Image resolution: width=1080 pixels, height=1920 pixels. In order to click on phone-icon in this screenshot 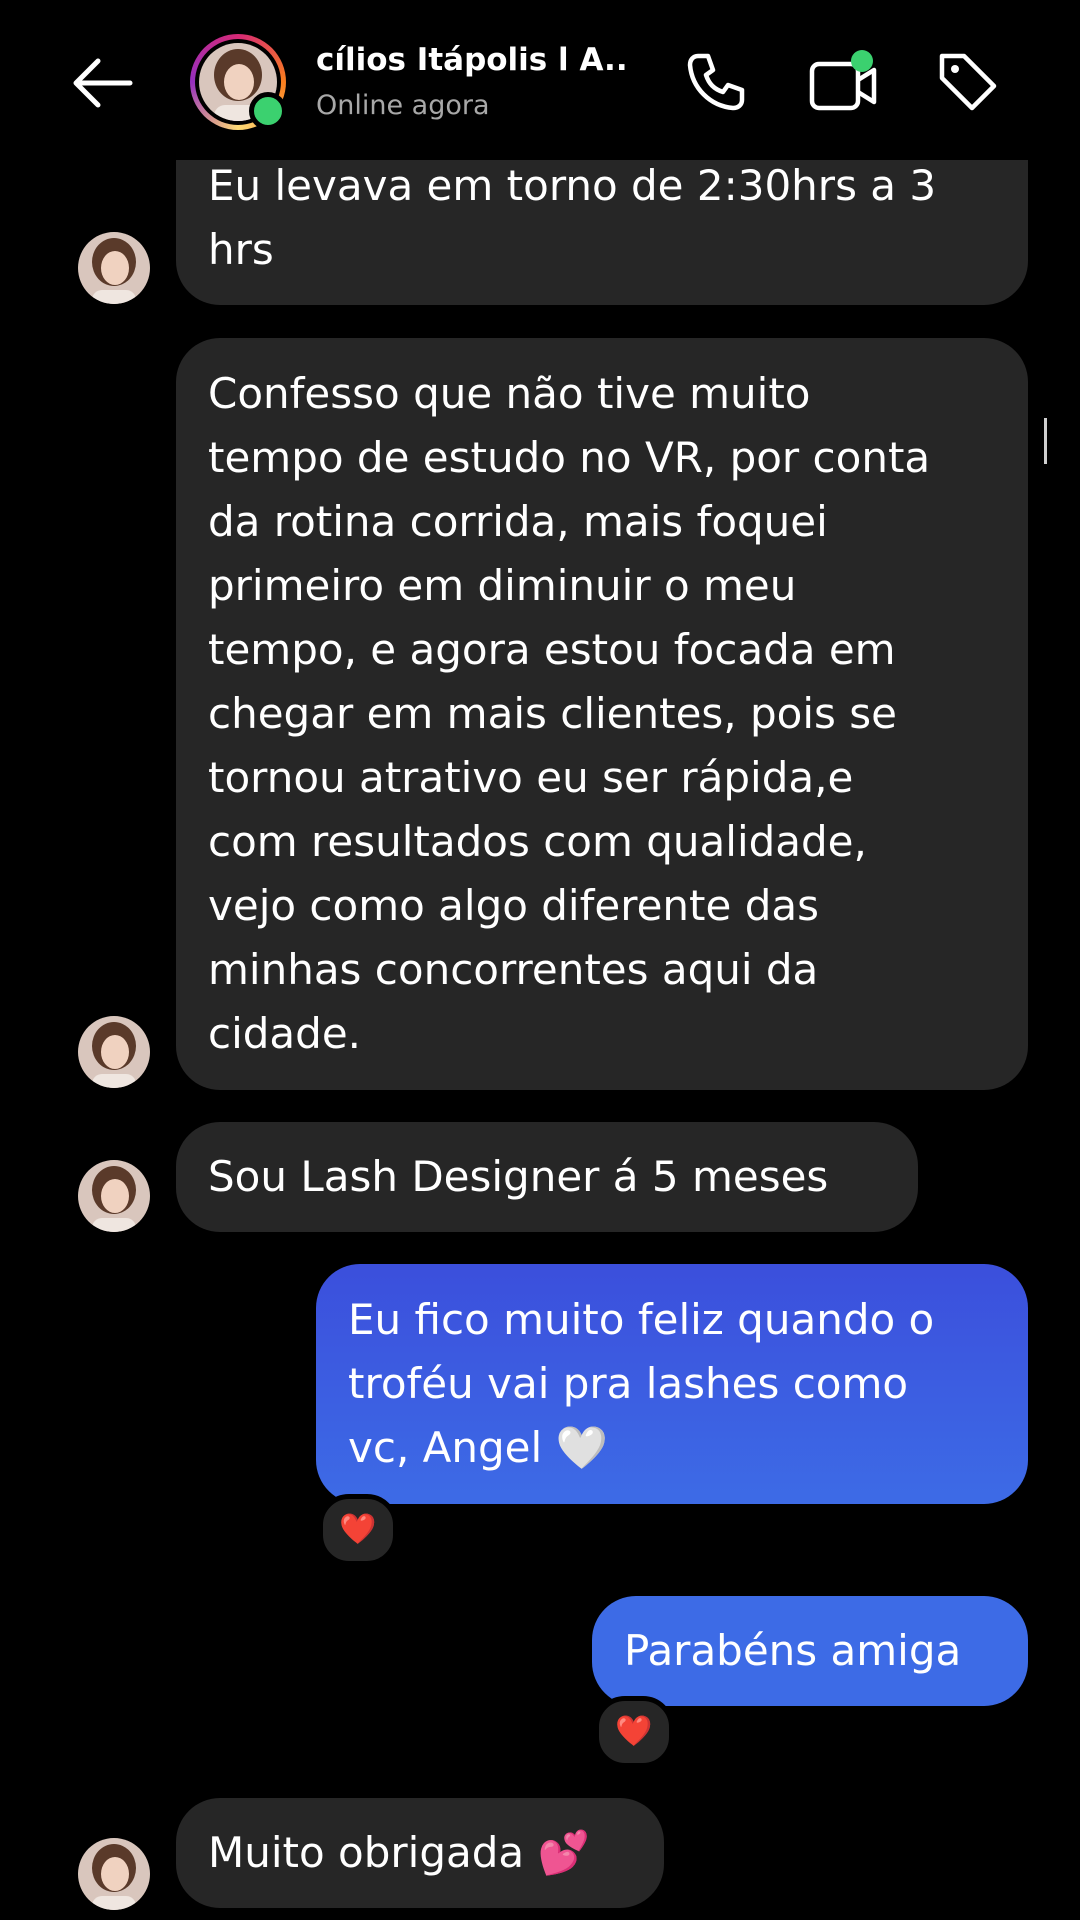, I will do `click(716, 82)`.